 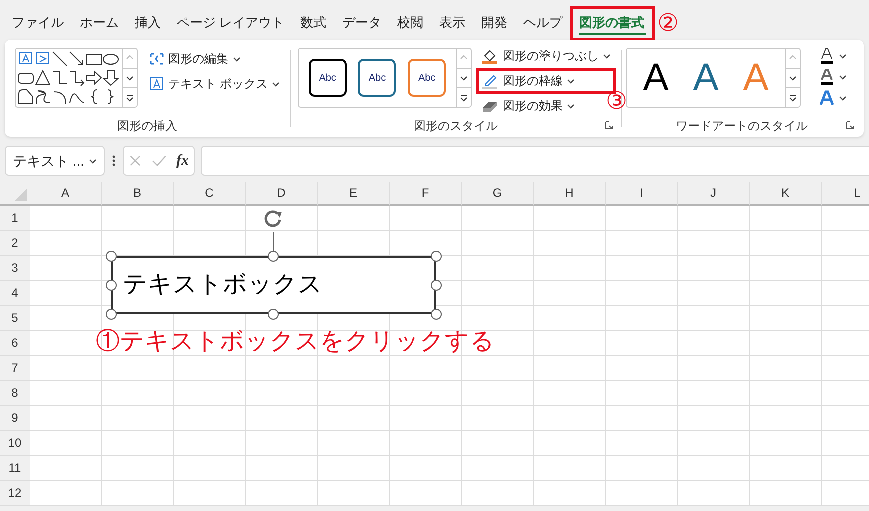 What do you see at coordinates (313, 23) in the screenshot?
I see `ribbon-tab: 数式` at bounding box center [313, 23].